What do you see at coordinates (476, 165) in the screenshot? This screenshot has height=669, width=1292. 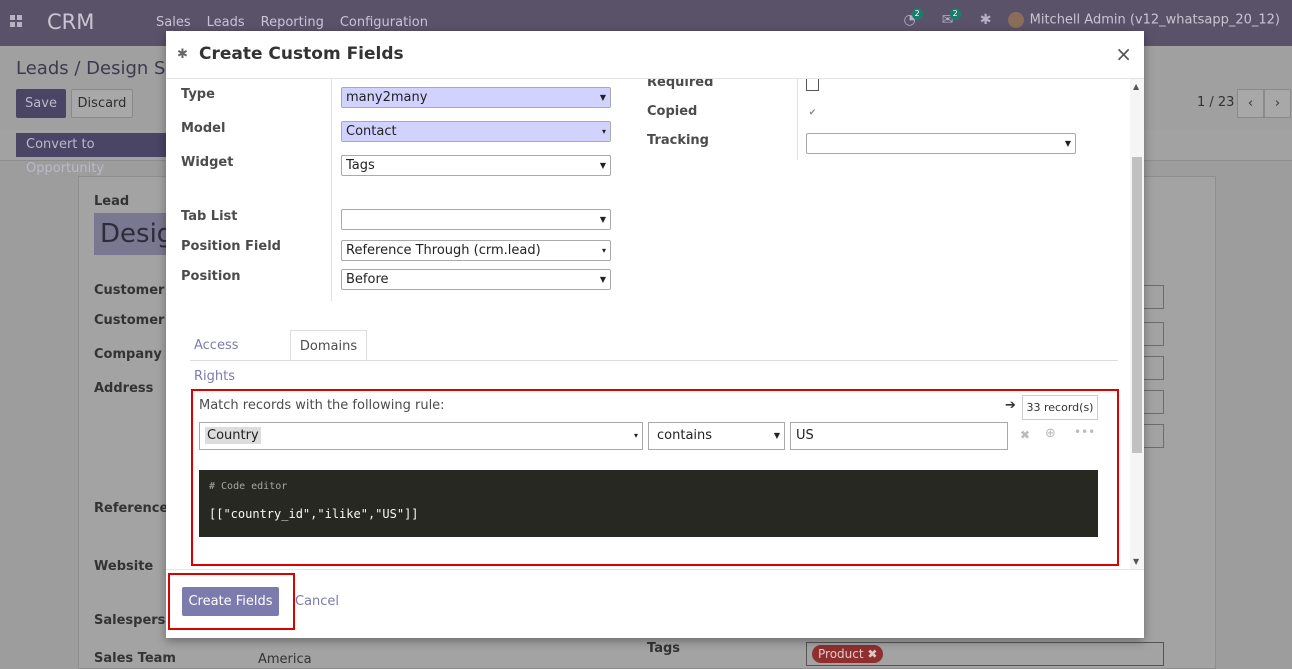 I see `widget-select: Tags ▼` at bounding box center [476, 165].